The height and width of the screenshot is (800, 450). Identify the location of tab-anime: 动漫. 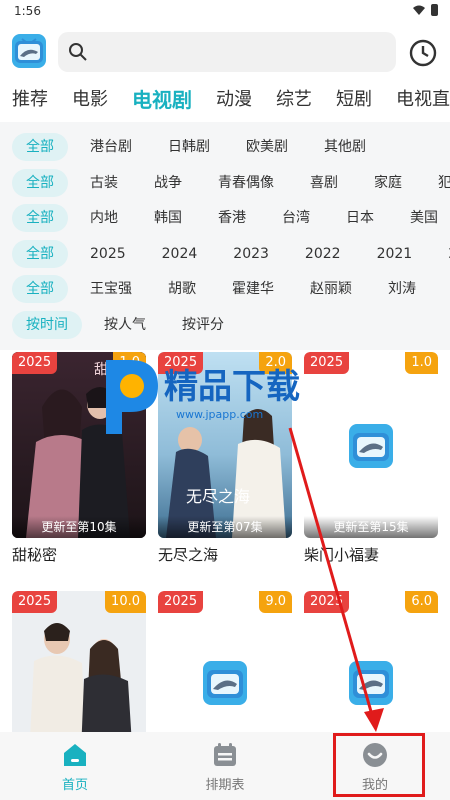
(234, 100).